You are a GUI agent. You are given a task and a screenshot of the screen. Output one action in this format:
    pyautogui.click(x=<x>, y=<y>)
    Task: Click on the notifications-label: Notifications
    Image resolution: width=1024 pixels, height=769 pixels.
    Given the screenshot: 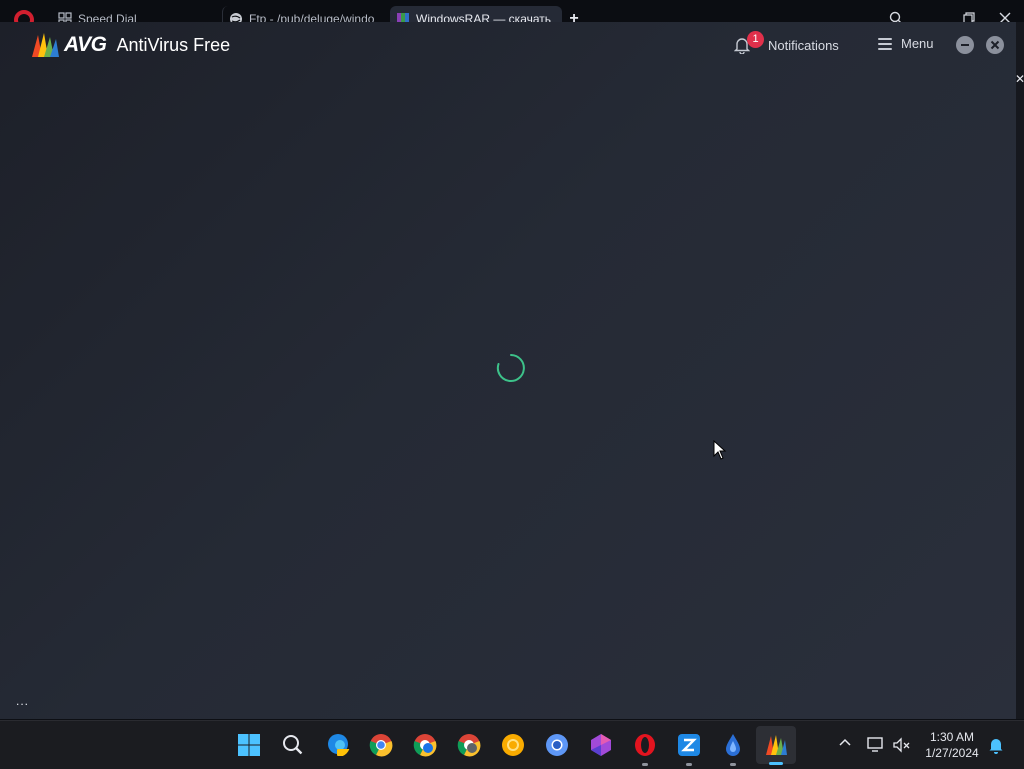 What is the action you would take?
    pyautogui.click(x=803, y=45)
    